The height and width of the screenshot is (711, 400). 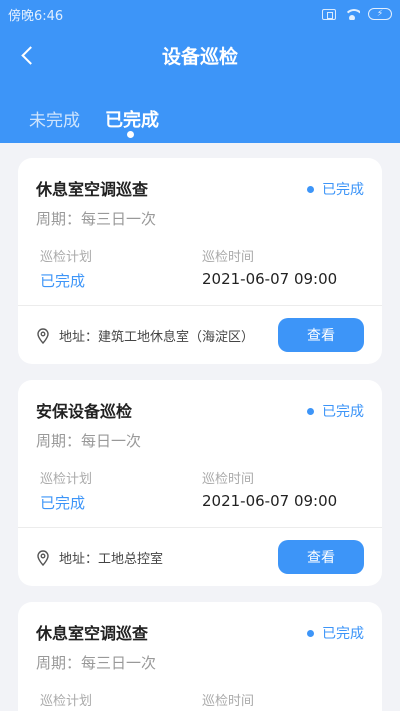 I want to click on card-title: 安保设备巡检, so click(x=84, y=411).